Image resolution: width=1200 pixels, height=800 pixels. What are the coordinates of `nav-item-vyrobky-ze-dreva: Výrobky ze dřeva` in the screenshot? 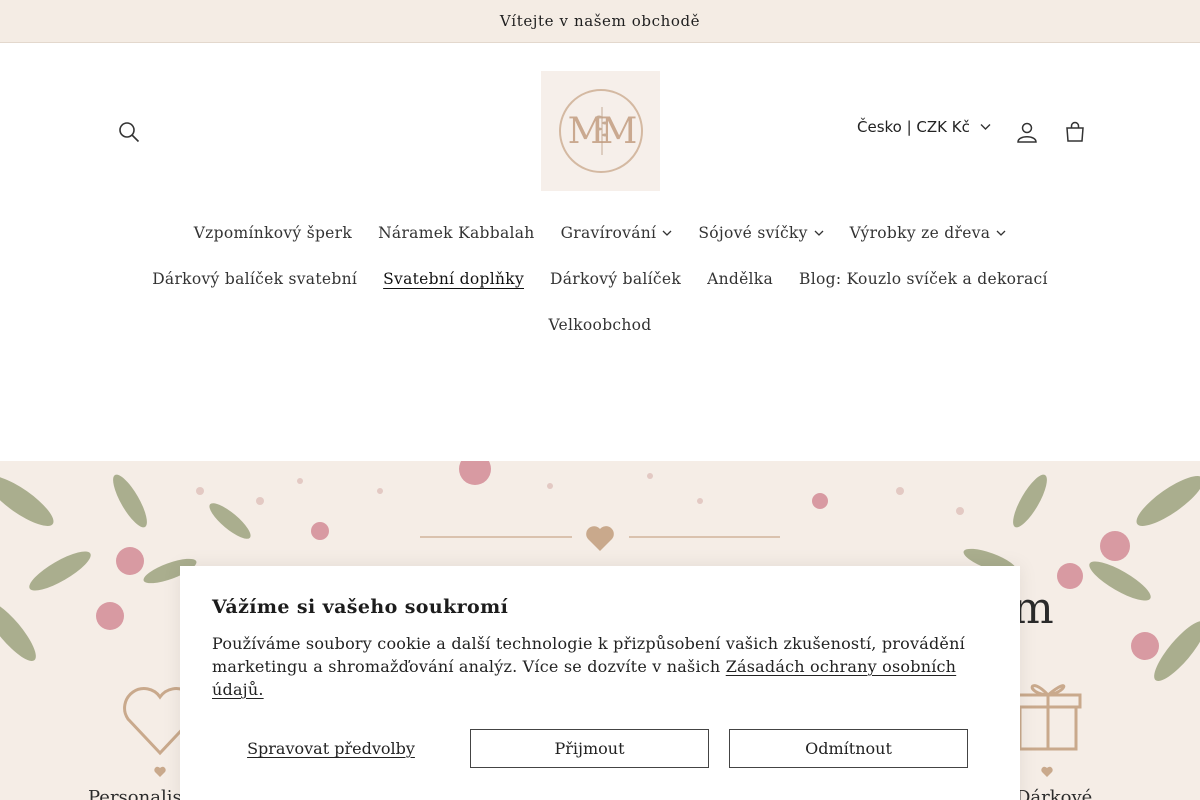 It's located at (928, 233).